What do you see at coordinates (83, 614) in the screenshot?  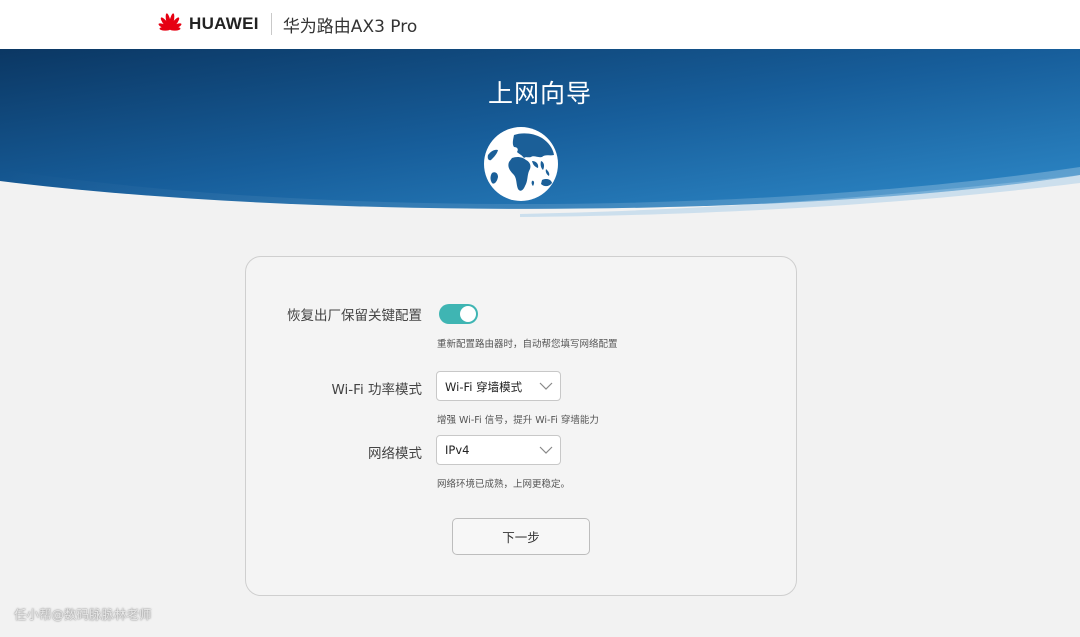 I see `watermark: 任小帮@数码脉脉林老师` at bounding box center [83, 614].